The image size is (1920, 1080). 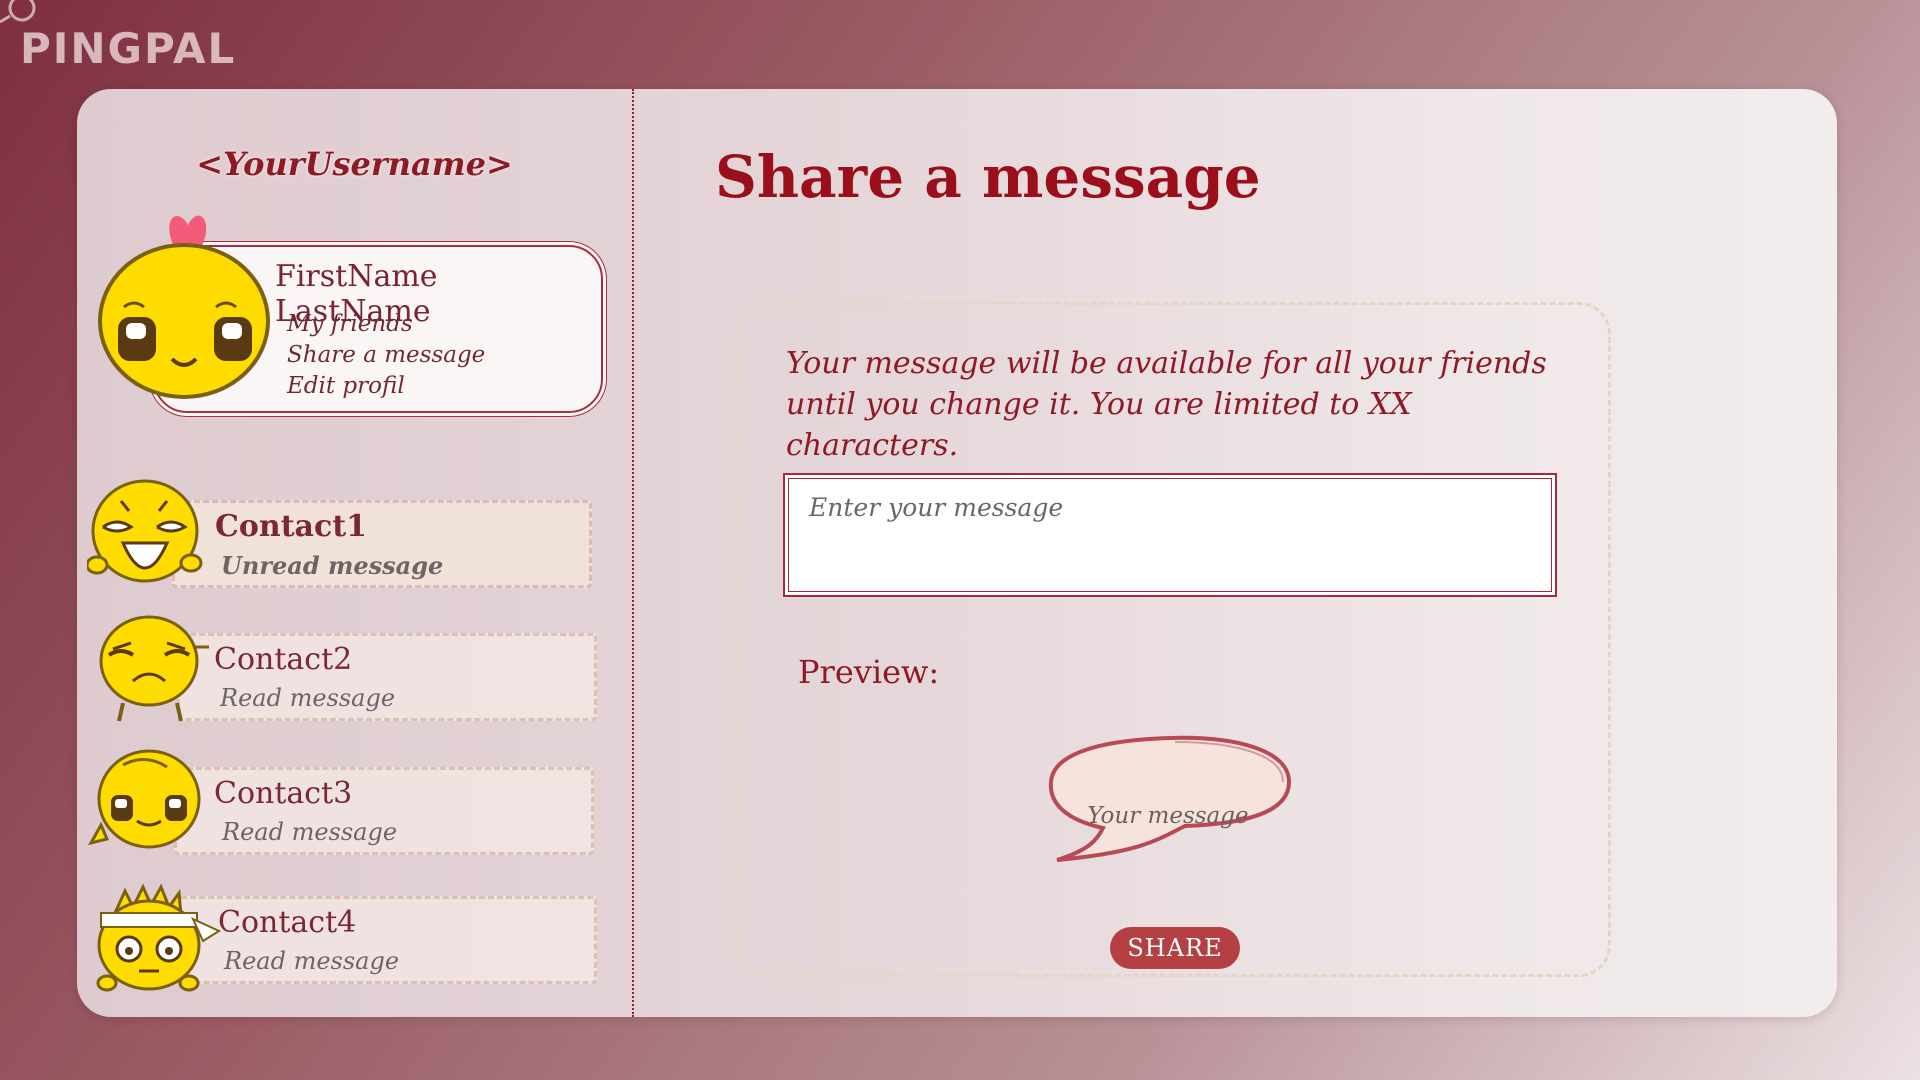 I want to click on contact-3-avatar-icon, so click(x=144, y=799).